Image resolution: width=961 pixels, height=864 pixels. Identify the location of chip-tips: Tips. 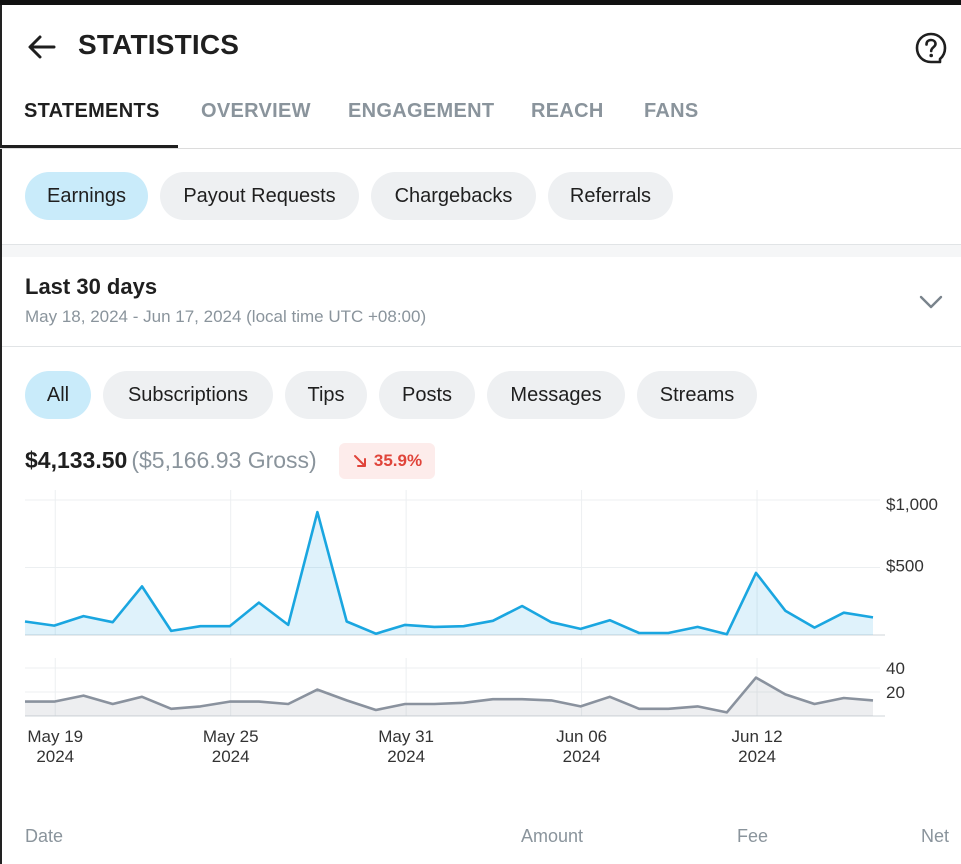
(326, 395).